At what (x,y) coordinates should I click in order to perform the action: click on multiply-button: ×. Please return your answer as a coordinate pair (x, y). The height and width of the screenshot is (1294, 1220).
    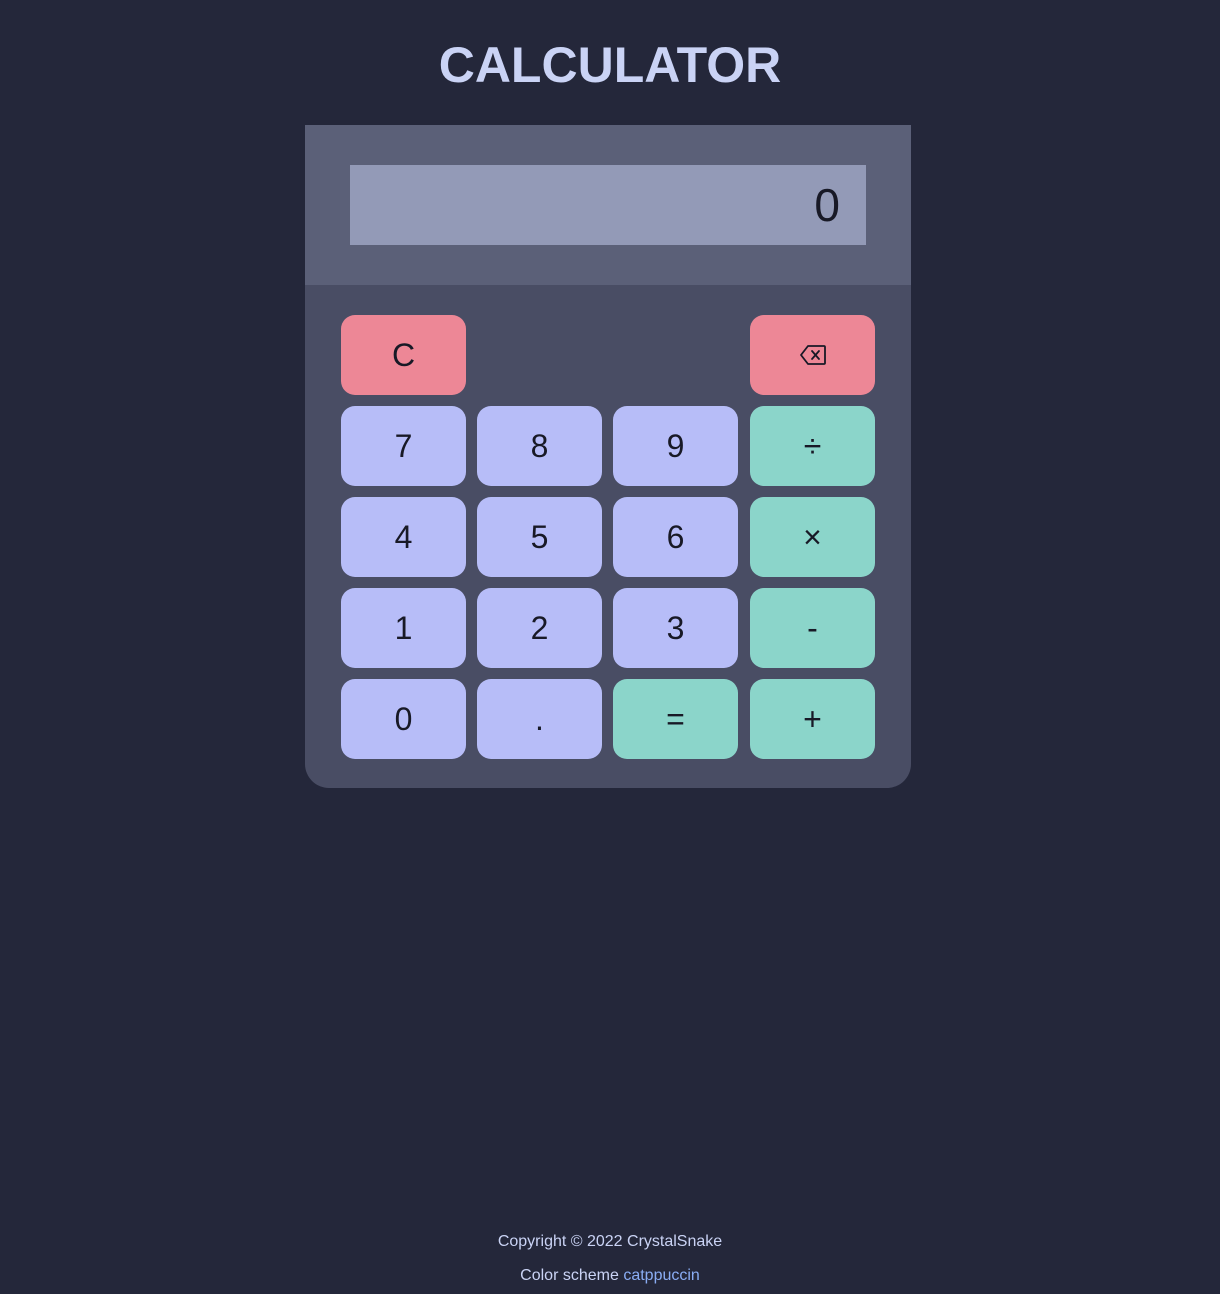
    Looking at the image, I should click on (812, 537).